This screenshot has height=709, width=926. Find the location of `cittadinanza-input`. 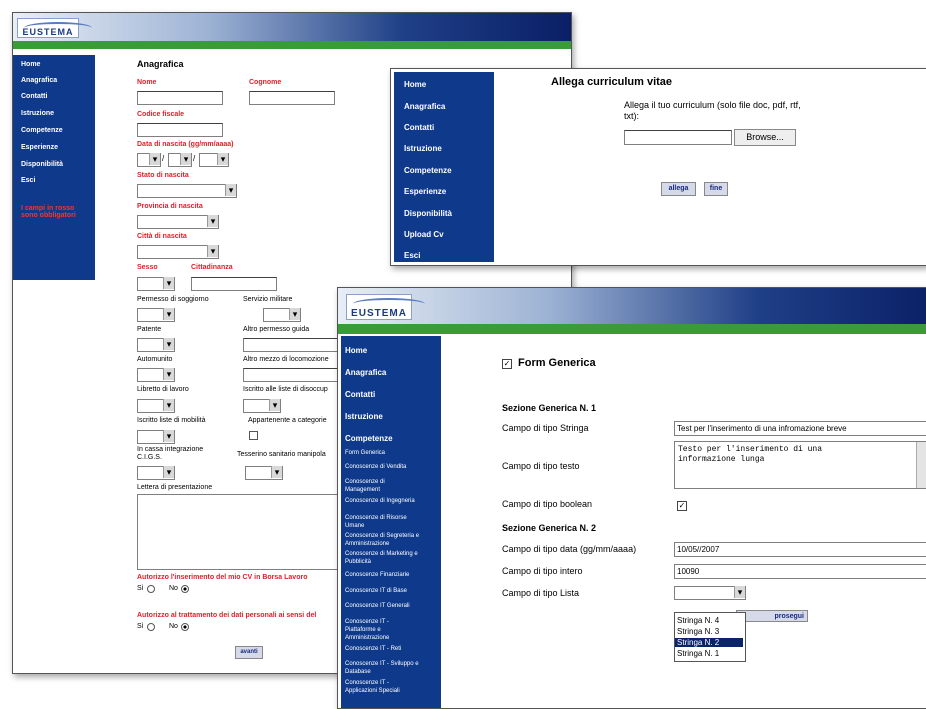

cittadinanza-input is located at coordinates (234, 284).